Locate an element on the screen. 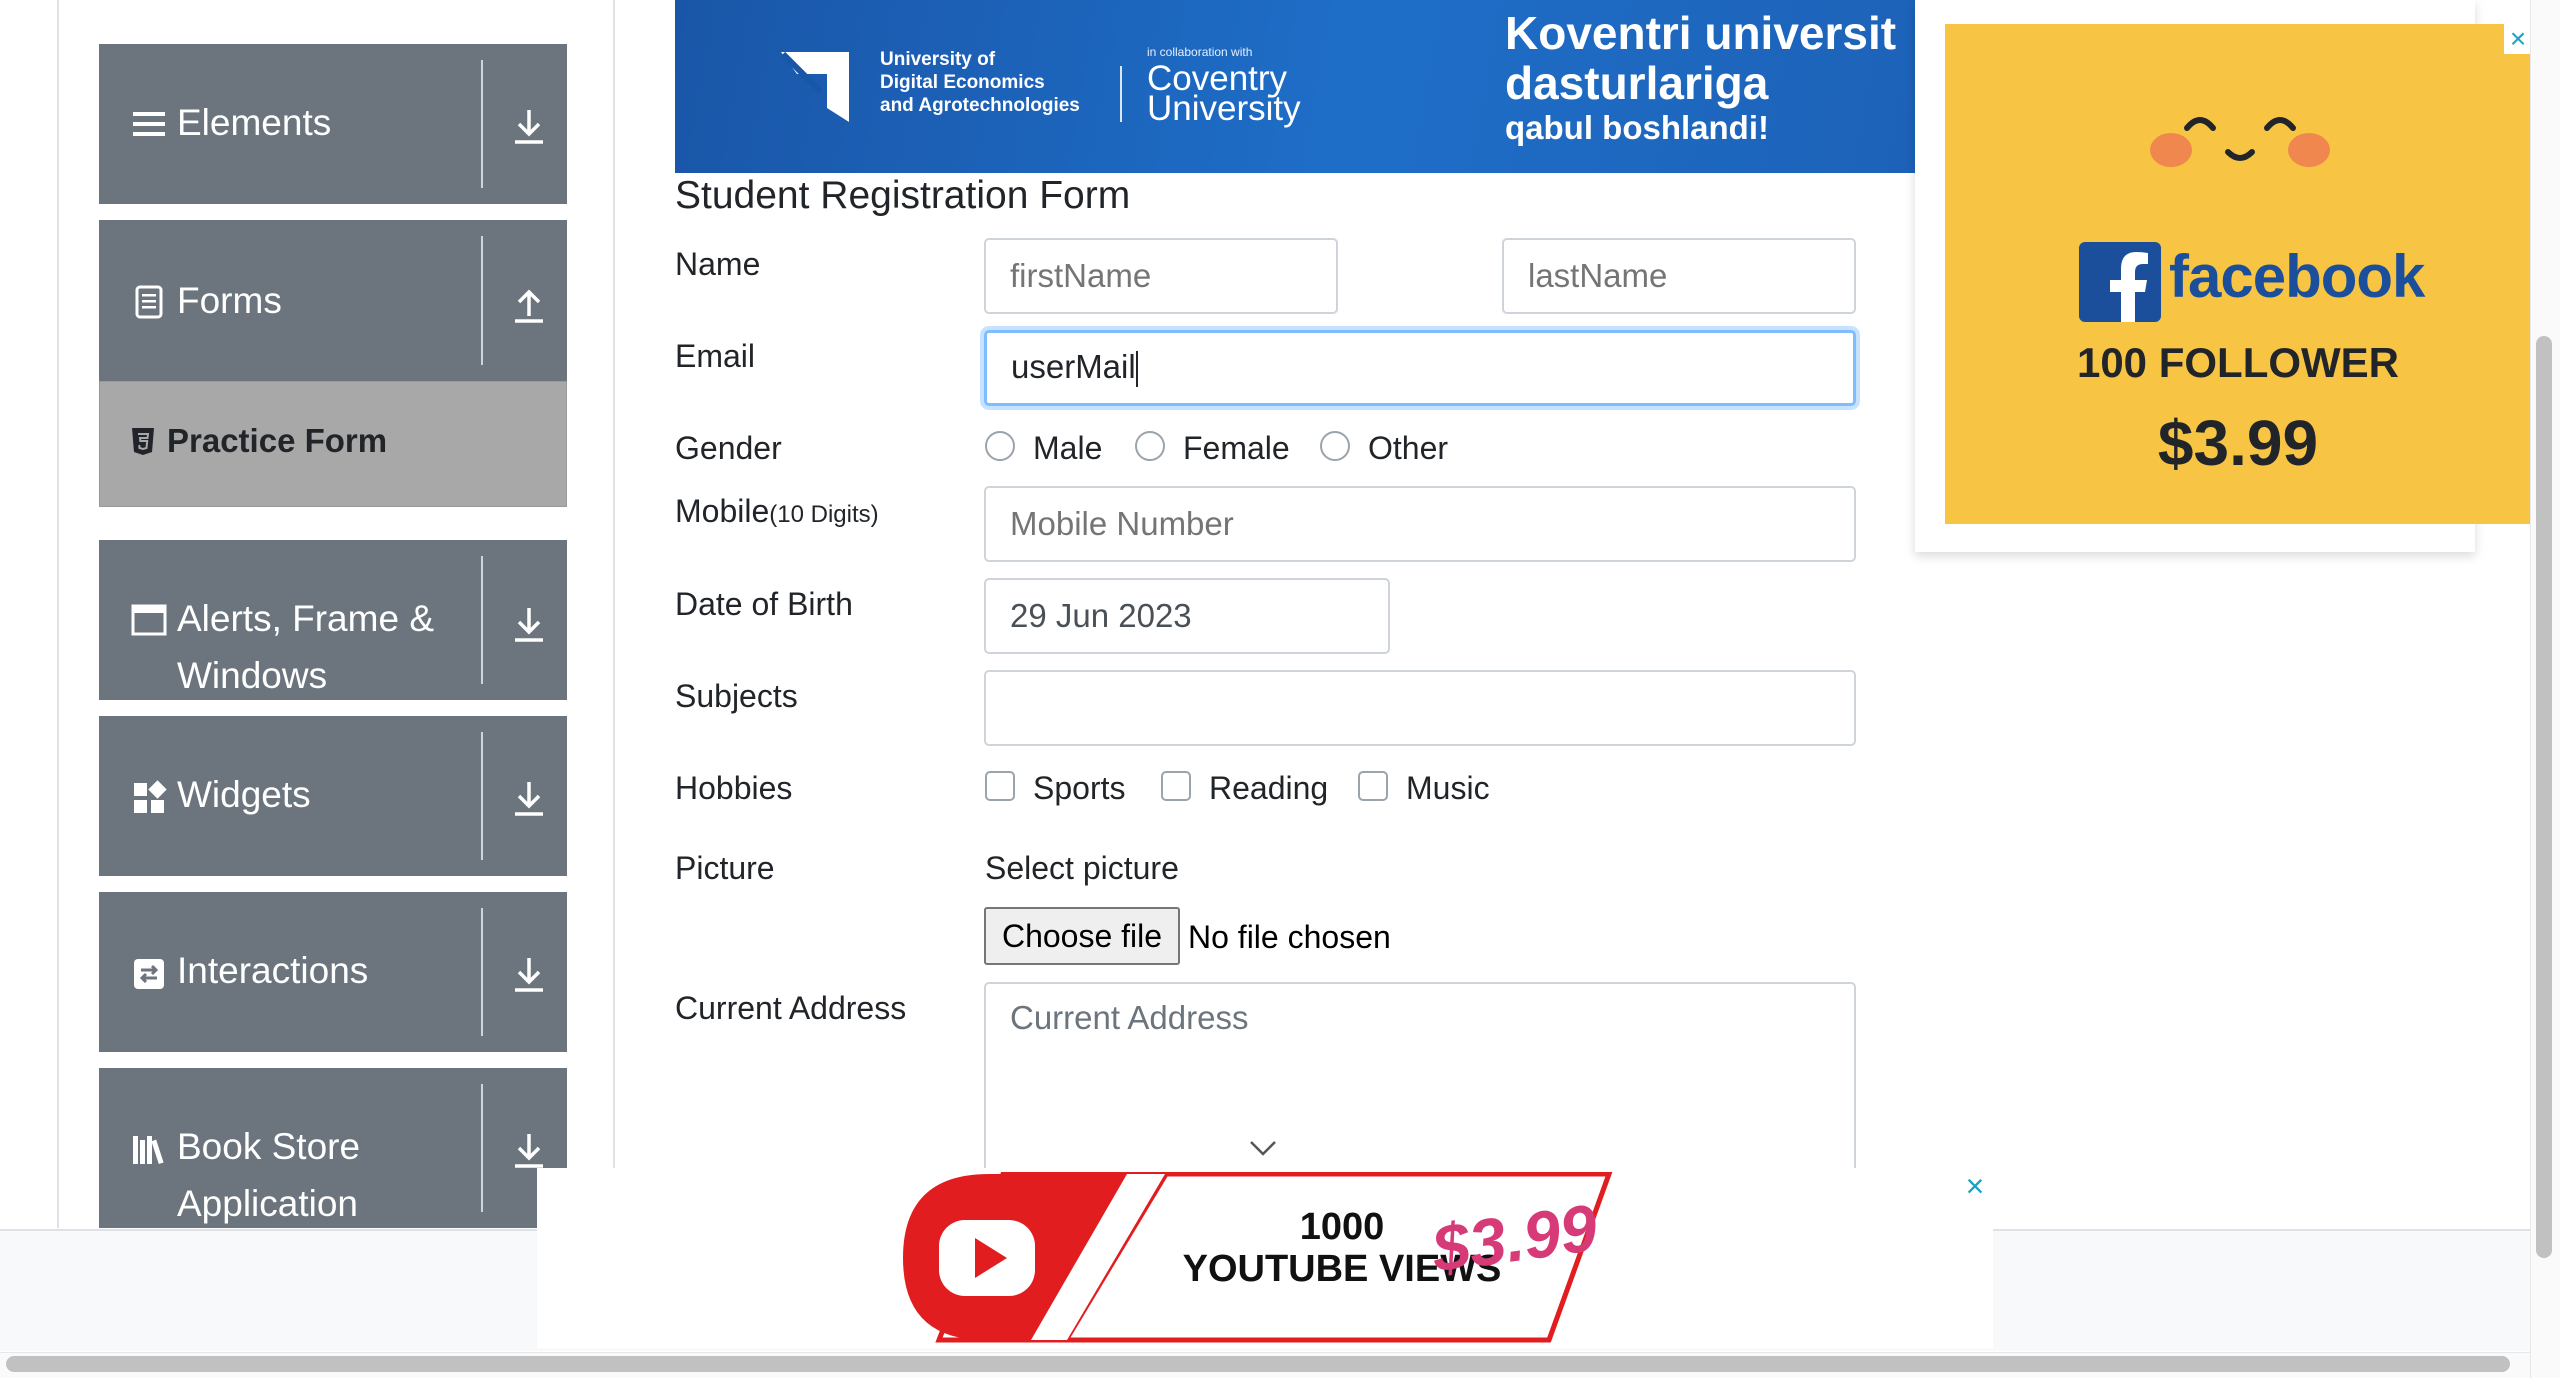 This screenshot has width=2560, height=1378. university-logo-icon is located at coordinates (814, 86).